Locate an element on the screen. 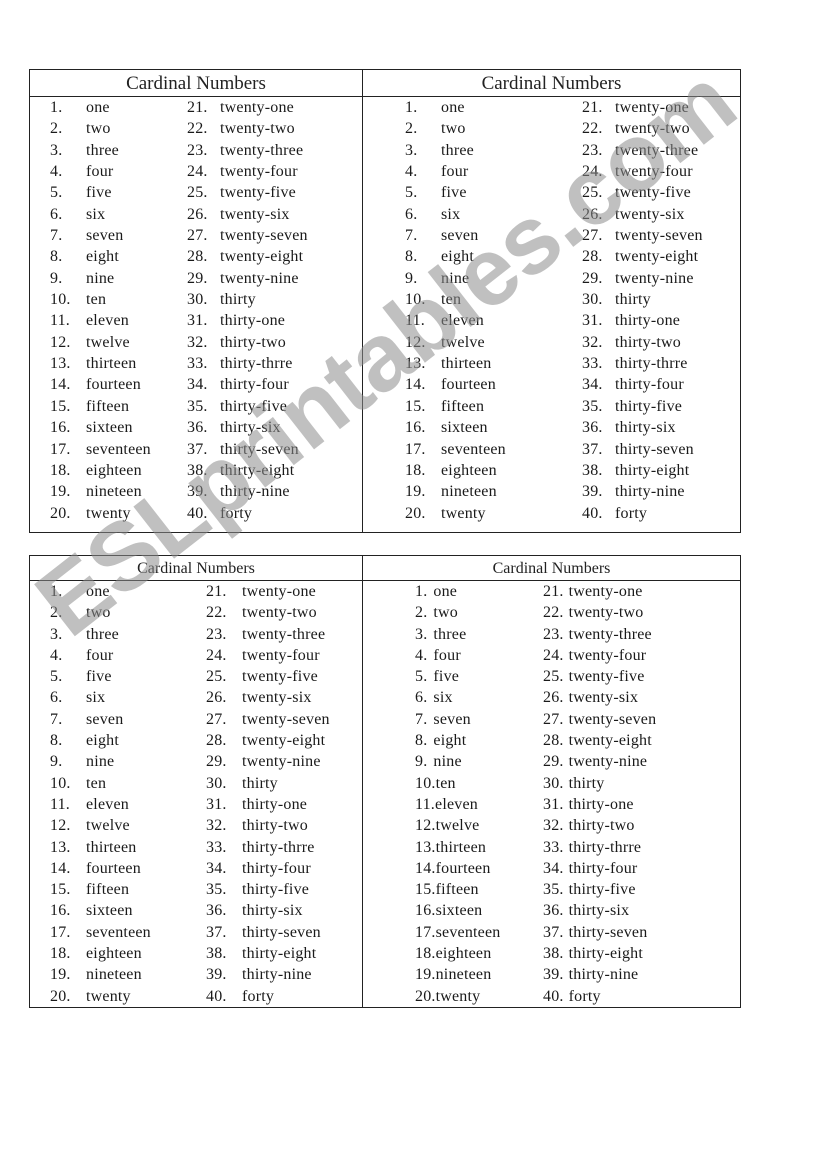  number-word: seventeen is located at coordinates (473, 449).